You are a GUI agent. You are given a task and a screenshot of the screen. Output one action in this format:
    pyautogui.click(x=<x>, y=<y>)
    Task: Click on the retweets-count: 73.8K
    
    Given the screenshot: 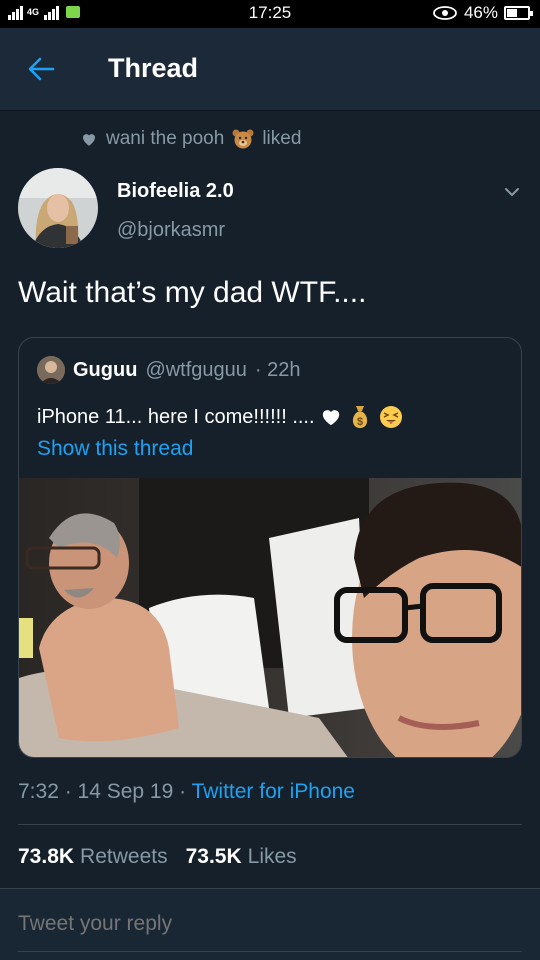 What is the action you would take?
    pyautogui.click(x=46, y=856)
    